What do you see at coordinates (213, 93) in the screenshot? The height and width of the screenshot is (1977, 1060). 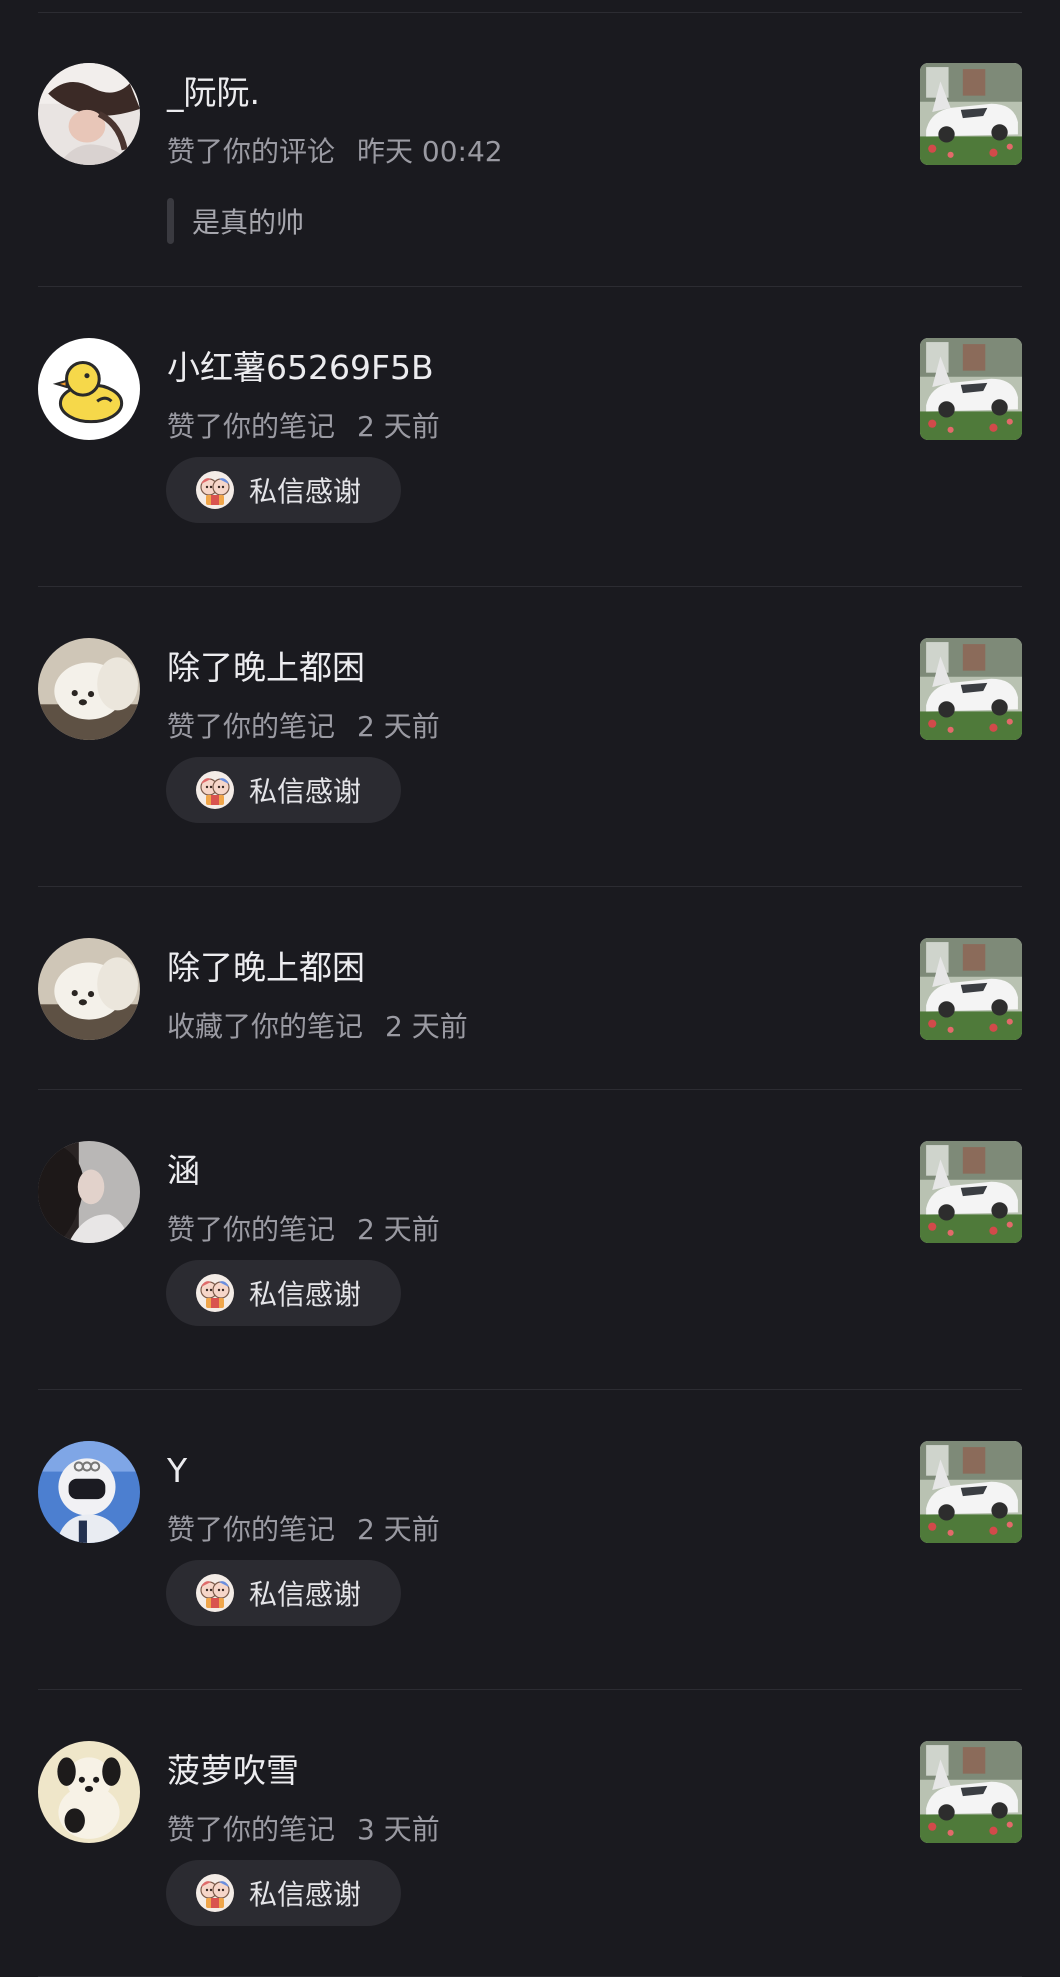 I see `user-name: _阮阮.` at bounding box center [213, 93].